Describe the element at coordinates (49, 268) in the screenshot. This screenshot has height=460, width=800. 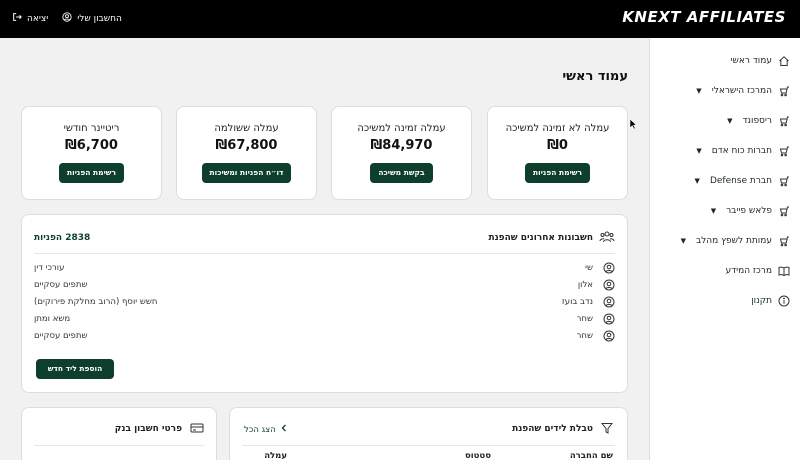
I see `account-firm: עורכי דין` at that location.